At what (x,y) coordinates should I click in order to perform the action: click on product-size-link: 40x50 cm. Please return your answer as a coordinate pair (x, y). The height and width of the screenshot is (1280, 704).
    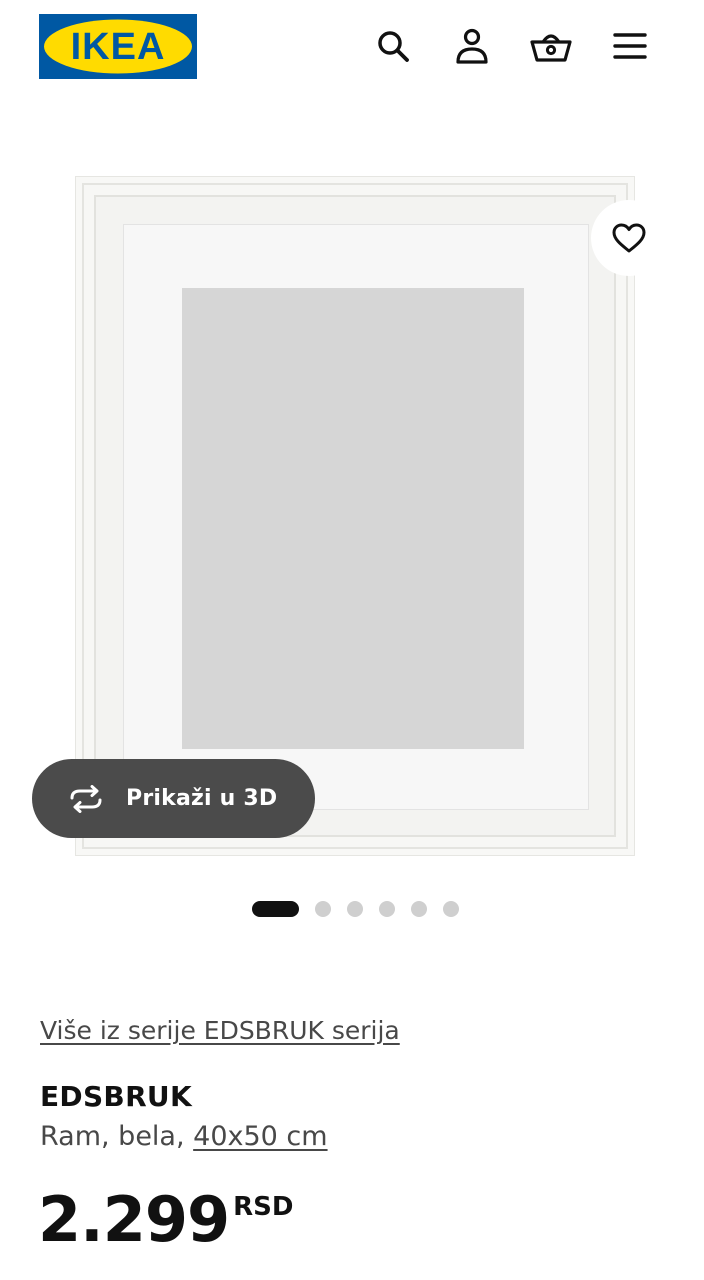
    Looking at the image, I should click on (260, 1136).